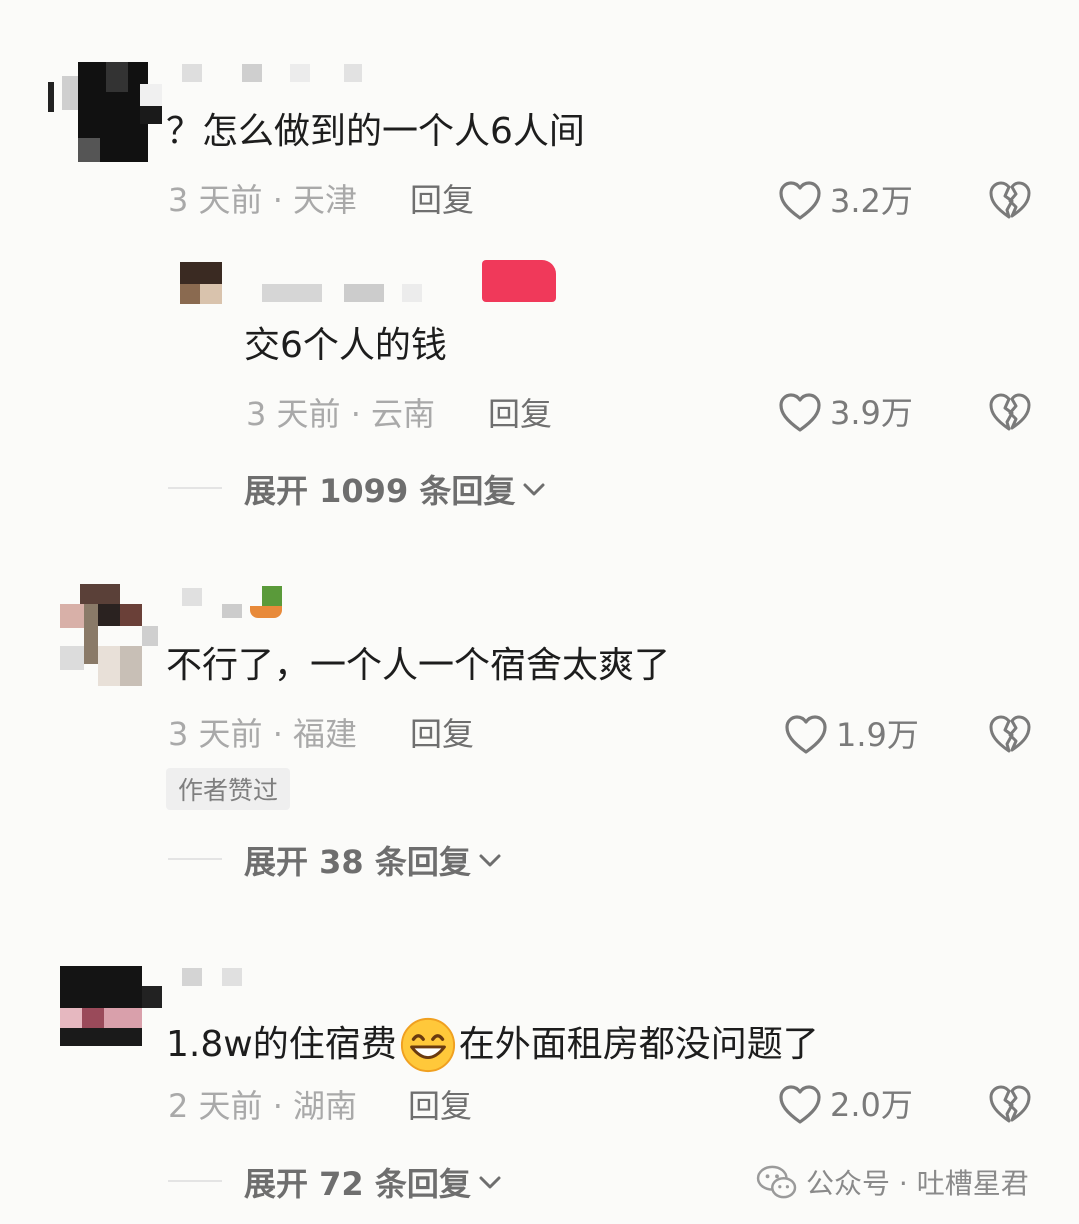 The width and height of the screenshot is (1079, 1224). Describe the element at coordinates (345, 345) in the screenshot. I see `reply-text: 交6个人的钱` at that location.